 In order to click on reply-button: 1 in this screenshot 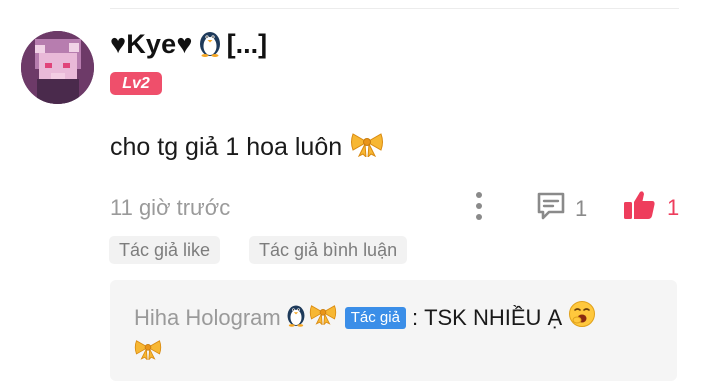, I will do `click(561, 208)`.